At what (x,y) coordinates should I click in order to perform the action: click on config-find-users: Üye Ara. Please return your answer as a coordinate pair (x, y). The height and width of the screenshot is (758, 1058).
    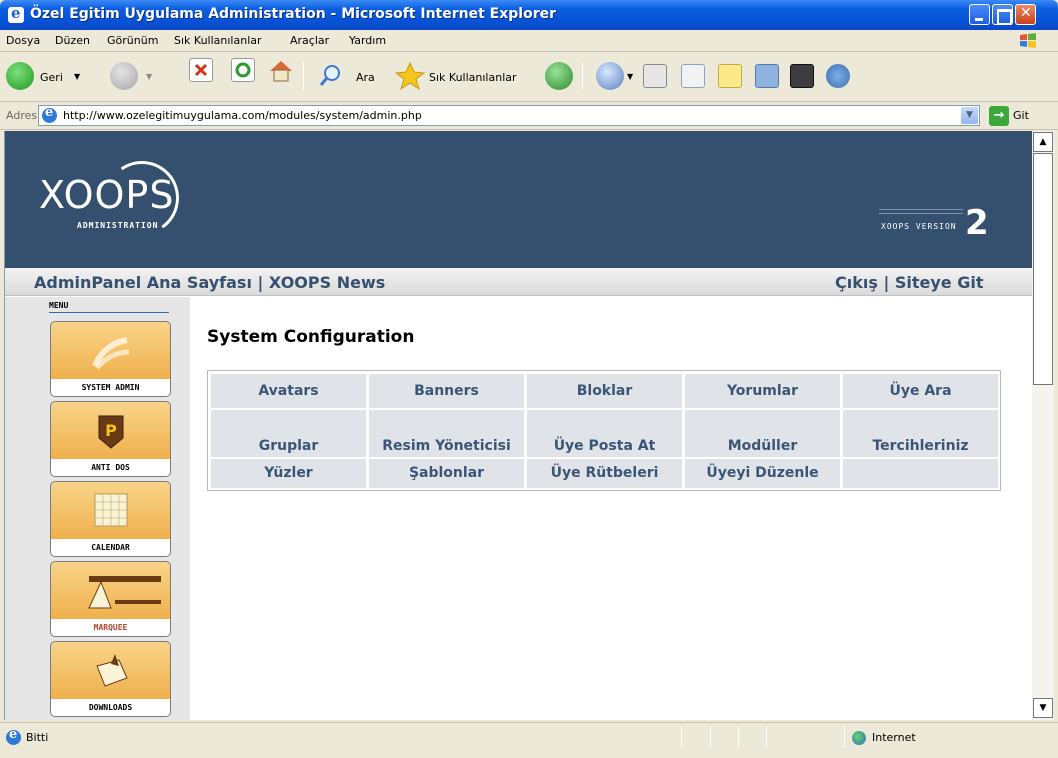
    Looking at the image, I should click on (920, 391).